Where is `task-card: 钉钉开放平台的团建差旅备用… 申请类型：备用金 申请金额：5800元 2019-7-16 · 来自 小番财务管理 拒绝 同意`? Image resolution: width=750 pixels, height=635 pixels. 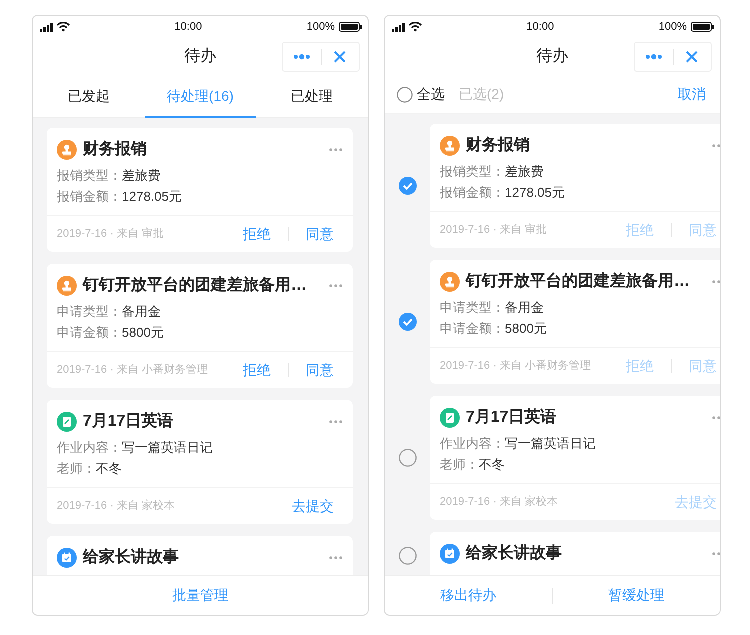 task-card: 钉钉开放平台的团建差旅备用… 申请类型：备用金 申请金额：5800元 2019-7-16 · 来自 小番财务管理 拒绝 同意 is located at coordinates (200, 326).